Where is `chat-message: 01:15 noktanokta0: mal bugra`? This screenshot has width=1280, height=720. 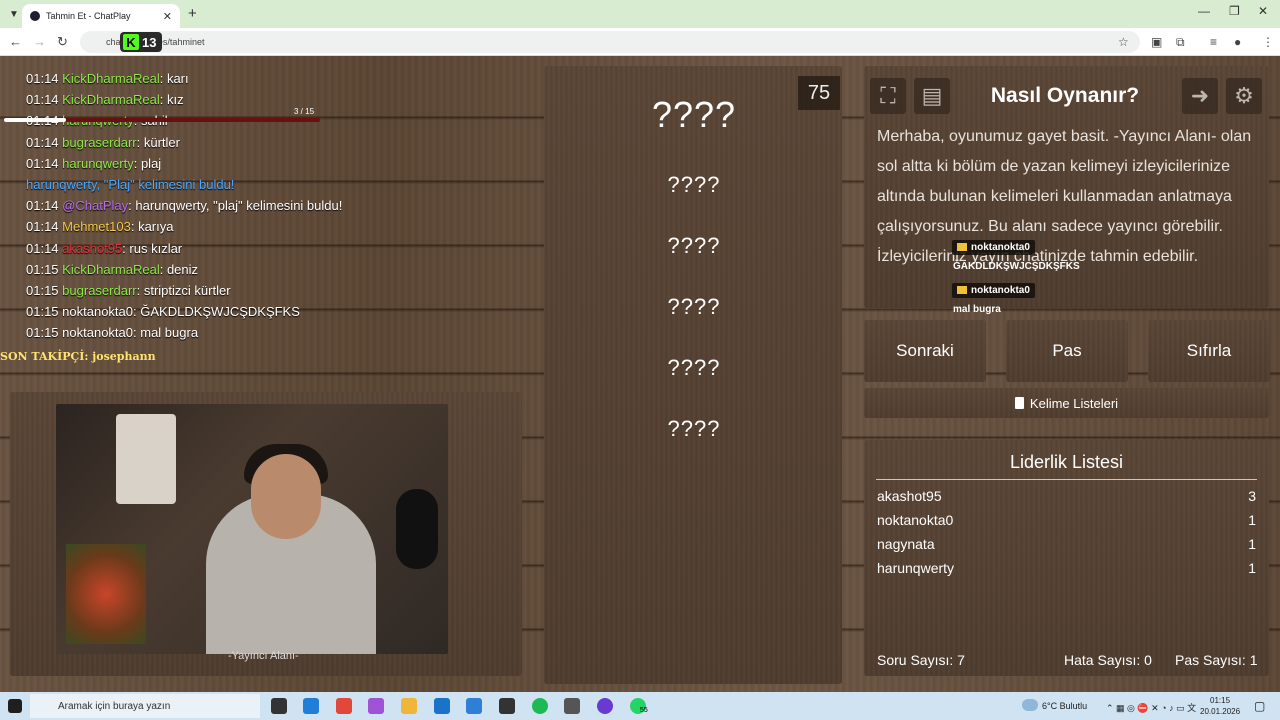 chat-message: 01:15 noktanokta0: mal bugra is located at coordinates (112, 333).